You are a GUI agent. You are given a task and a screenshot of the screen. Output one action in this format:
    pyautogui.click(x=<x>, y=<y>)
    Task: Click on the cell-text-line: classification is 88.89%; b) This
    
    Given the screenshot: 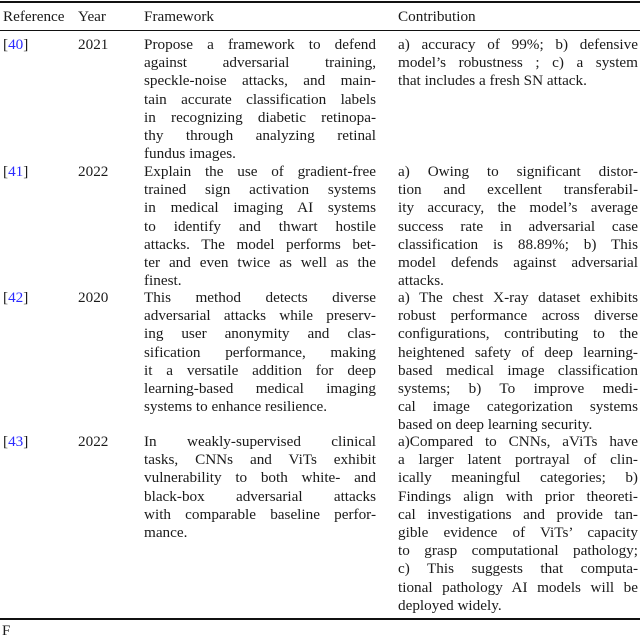 What is the action you would take?
    pyautogui.click(x=518, y=244)
    